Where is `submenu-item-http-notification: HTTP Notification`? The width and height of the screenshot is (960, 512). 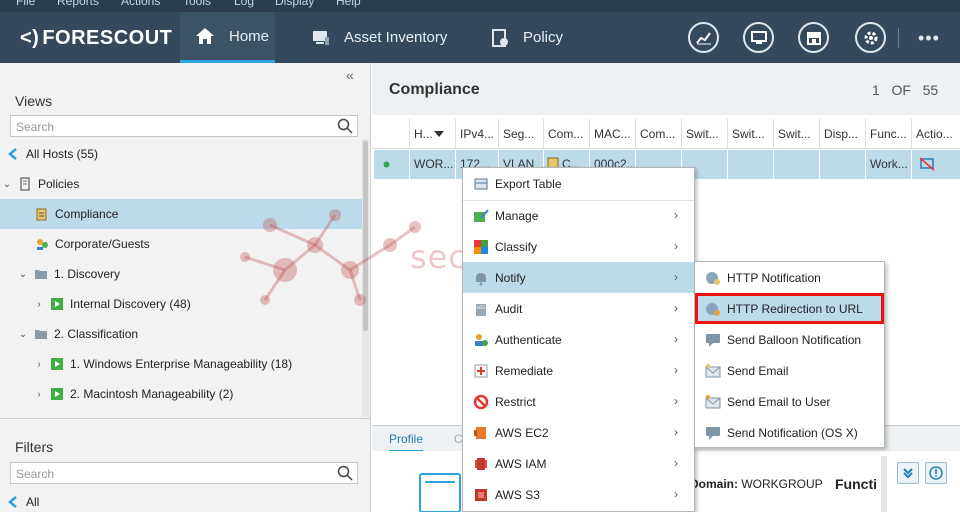 submenu-item-http-notification: HTTP Notification is located at coordinates (789, 277).